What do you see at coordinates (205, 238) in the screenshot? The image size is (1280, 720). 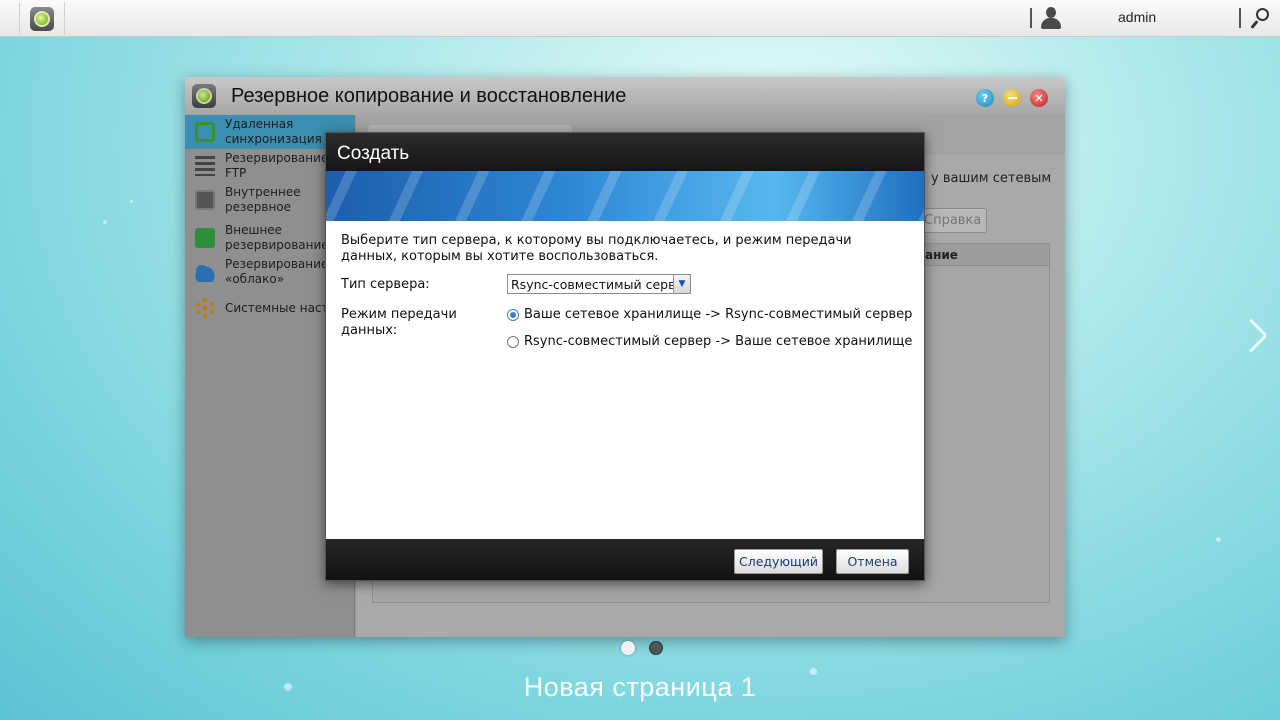 I see `external-backup-icon` at bounding box center [205, 238].